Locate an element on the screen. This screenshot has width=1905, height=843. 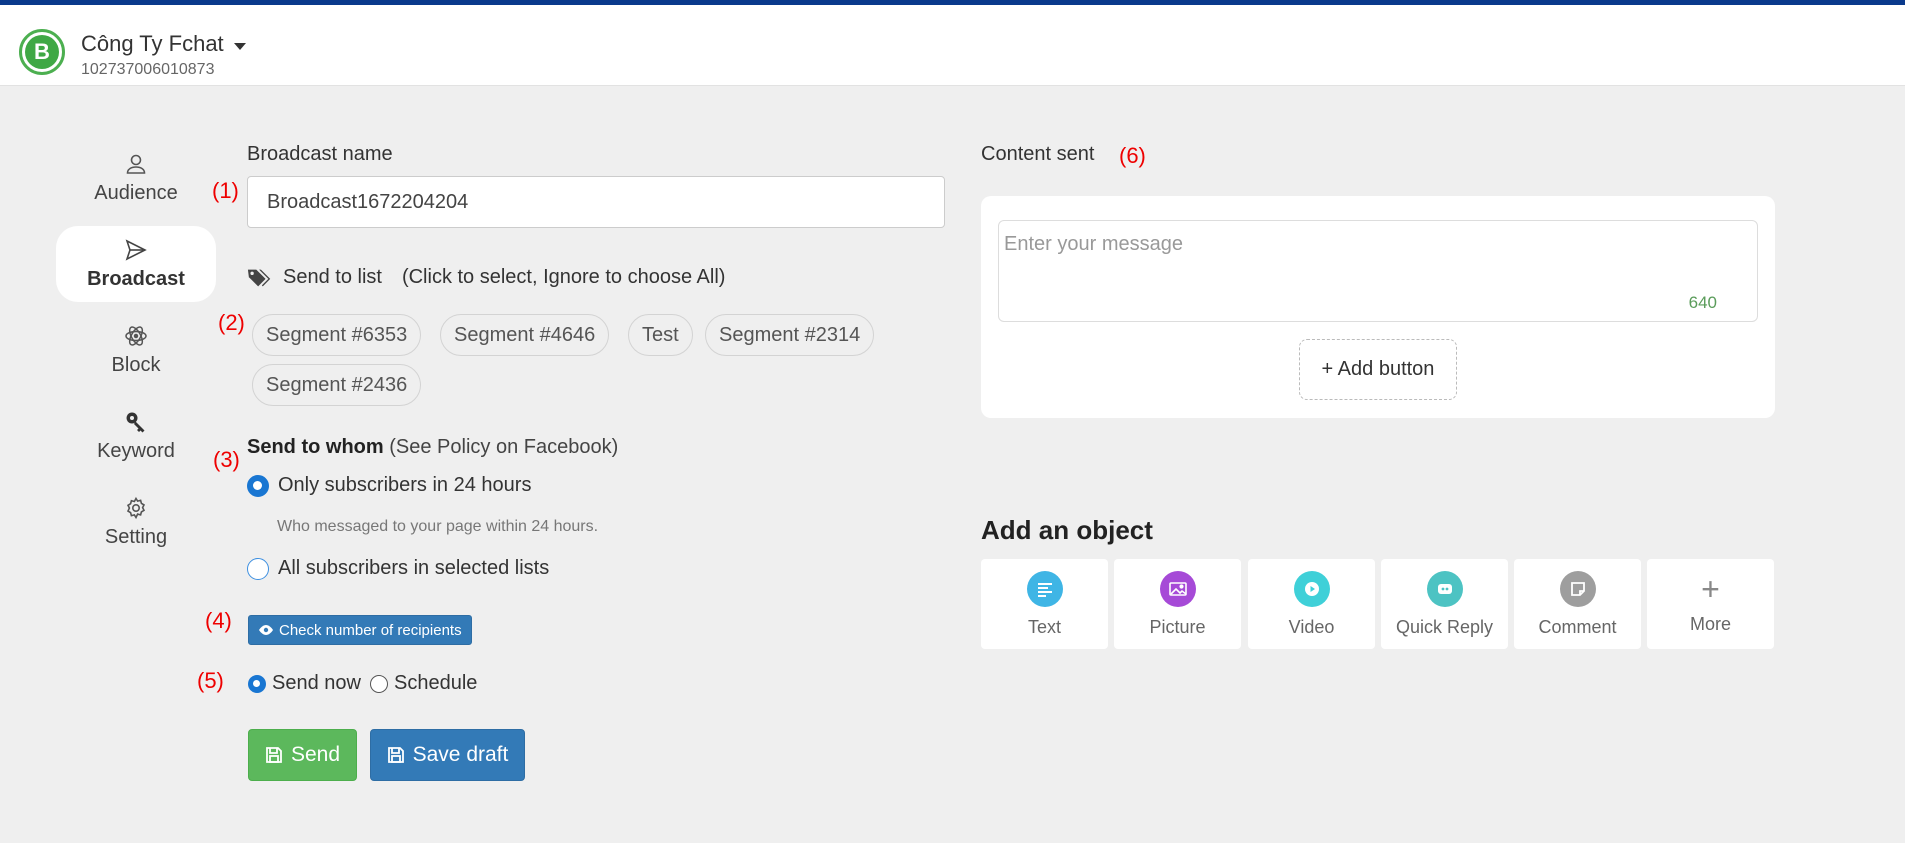
caret-down-icon is located at coordinates (239, 46).